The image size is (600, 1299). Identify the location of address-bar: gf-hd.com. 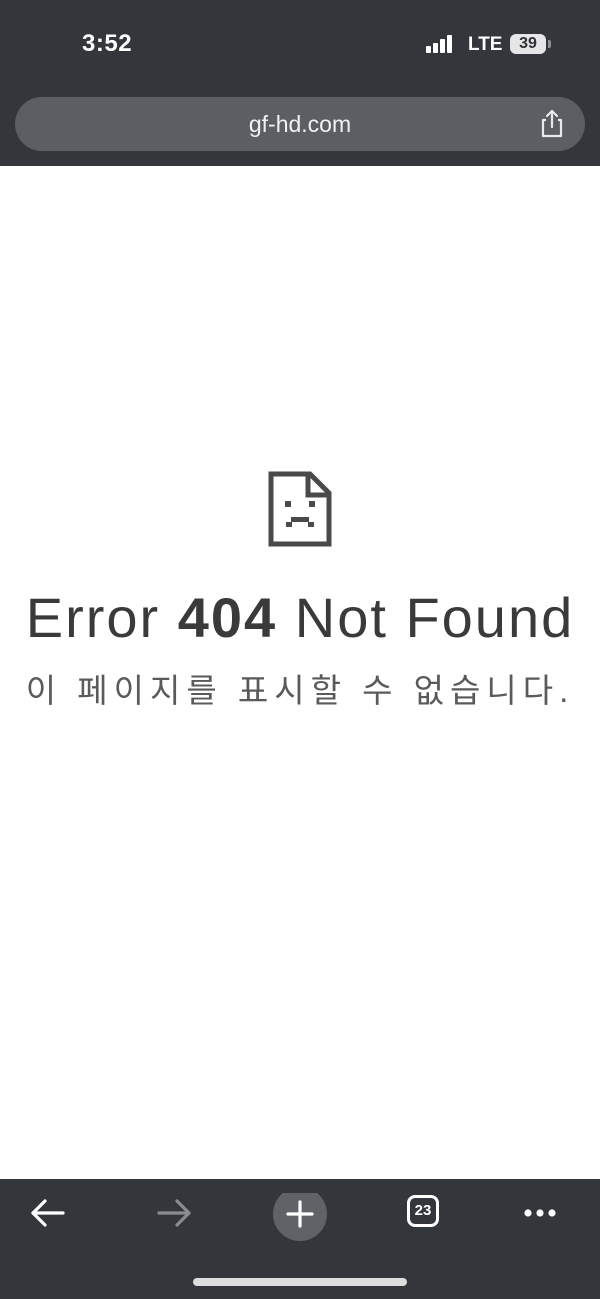
(300, 124).